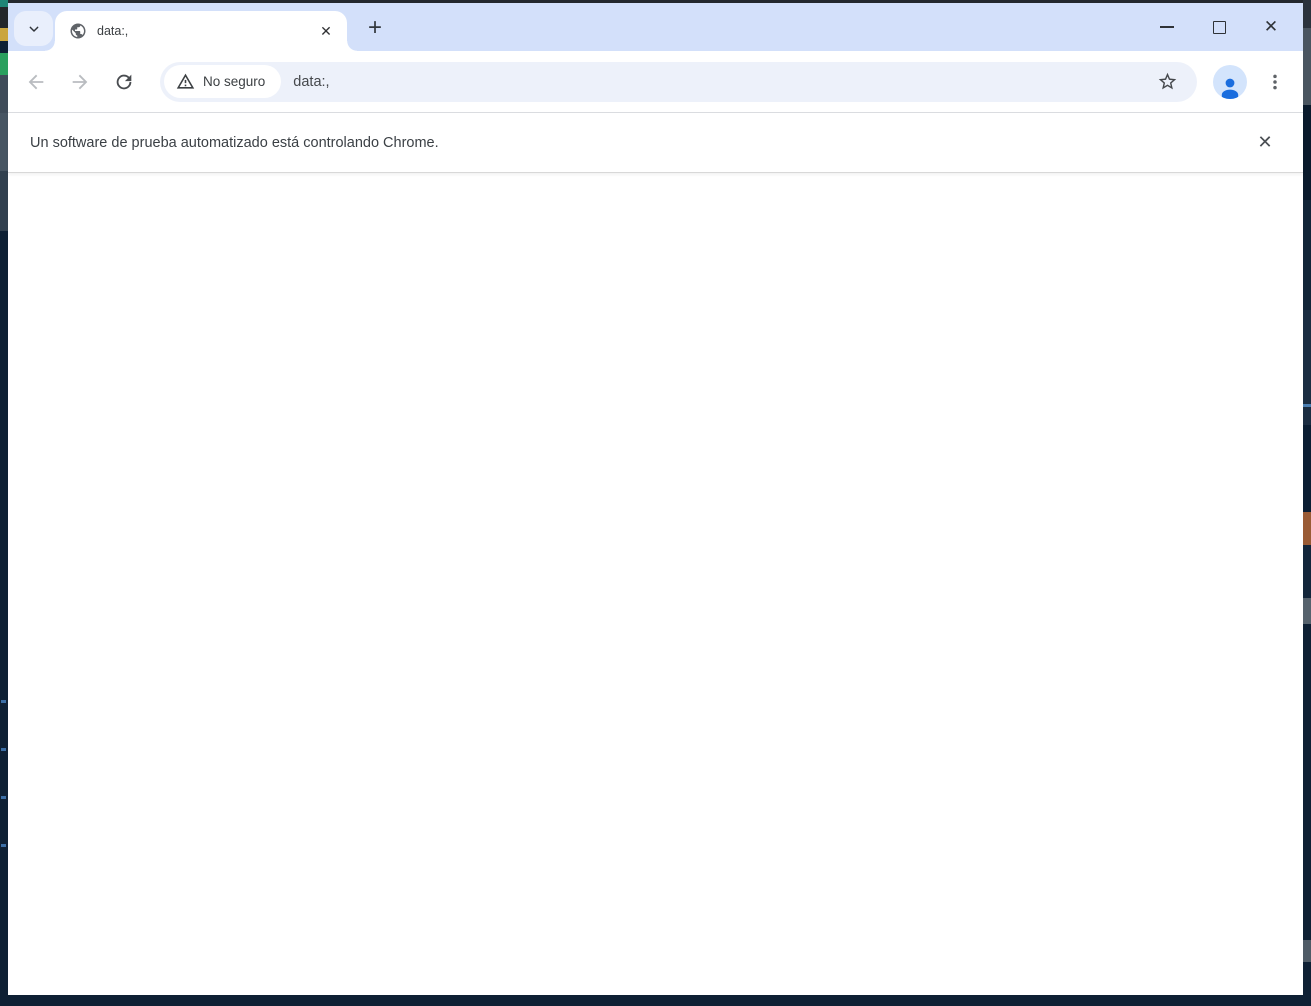  I want to click on close-icon: ✕, so click(1271, 26).